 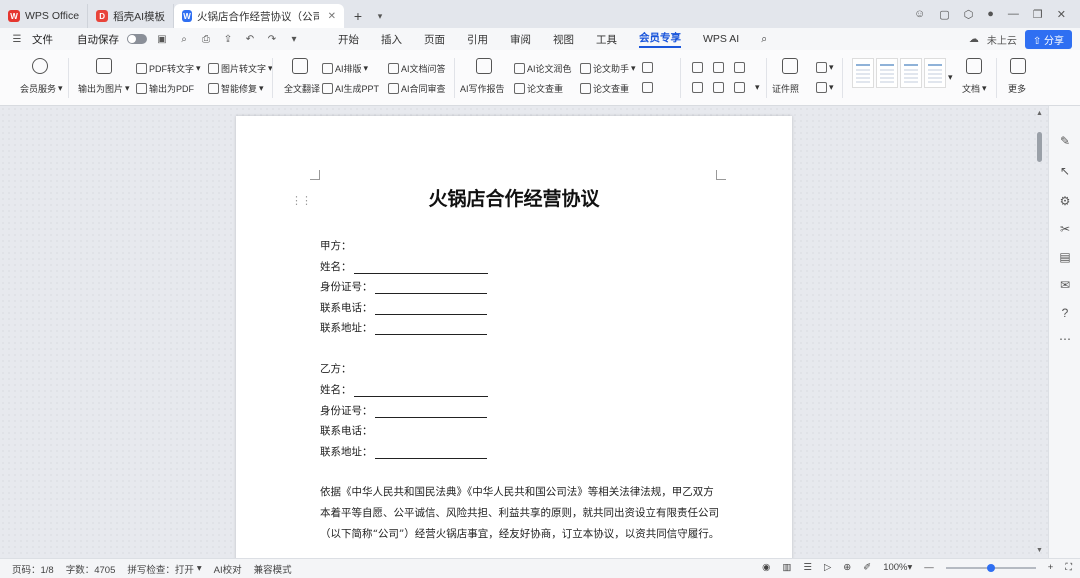 What do you see at coordinates (1039, 550) in the screenshot?
I see `scroll-down-icon: ▼` at bounding box center [1039, 550].